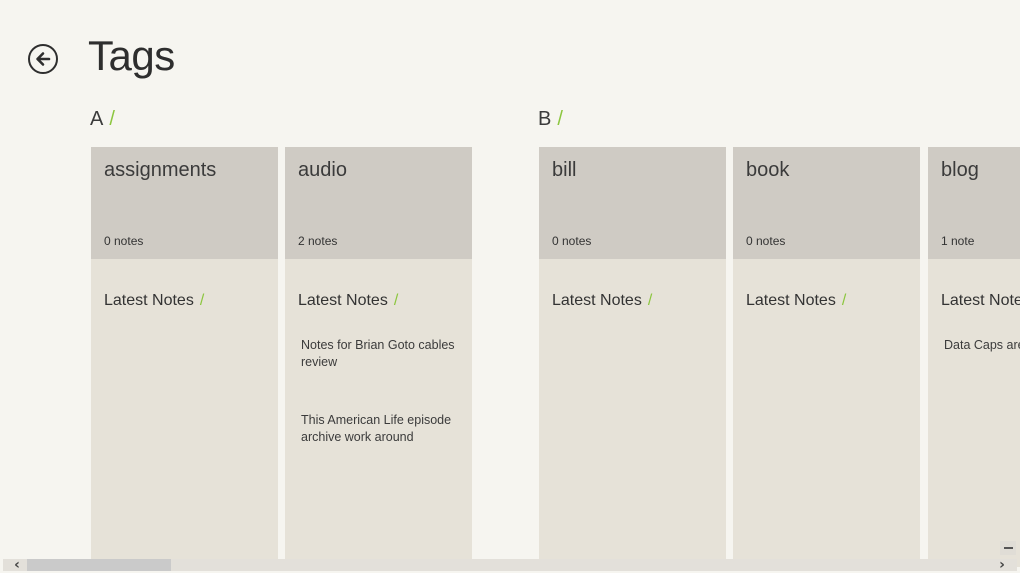 This screenshot has height=573, width=1020. What do you see at coordinates (545, 119) in the screenshot?
I see `group-letter: B` at bounding box center [545, 119].